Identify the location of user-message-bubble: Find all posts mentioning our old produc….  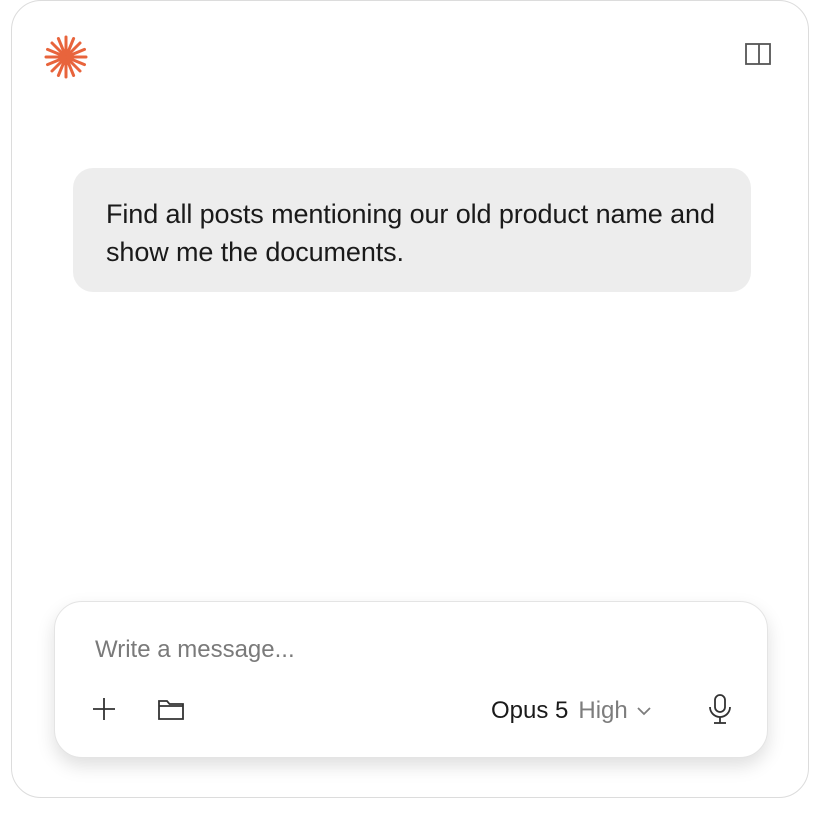
(412, 230).